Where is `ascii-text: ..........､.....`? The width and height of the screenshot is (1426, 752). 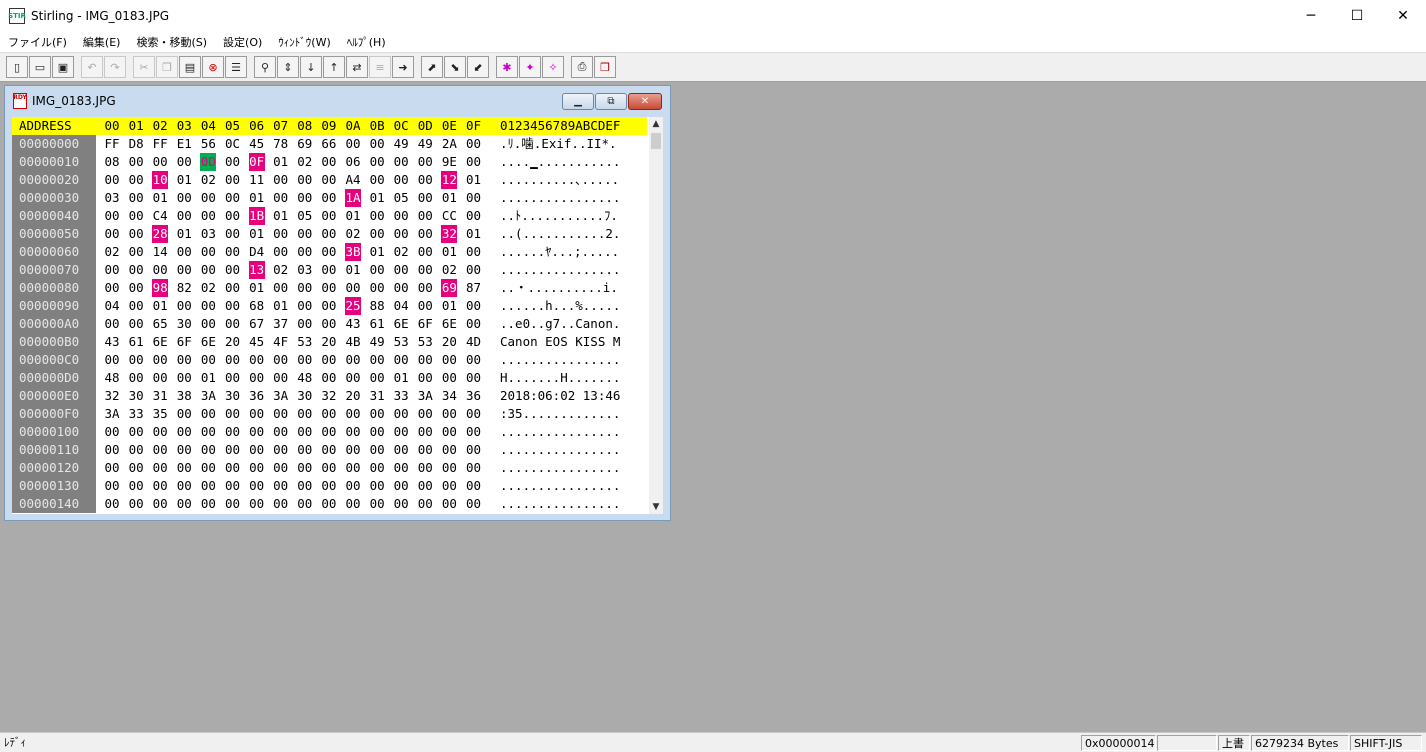
ascii-text: ..........､..... is located at coordinates (559, 180).